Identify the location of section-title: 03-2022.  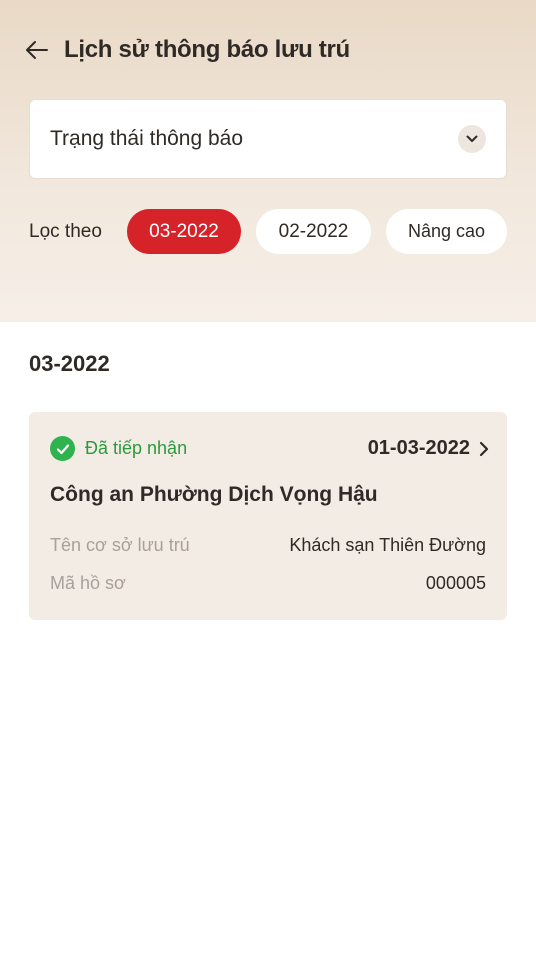
(69, 363).